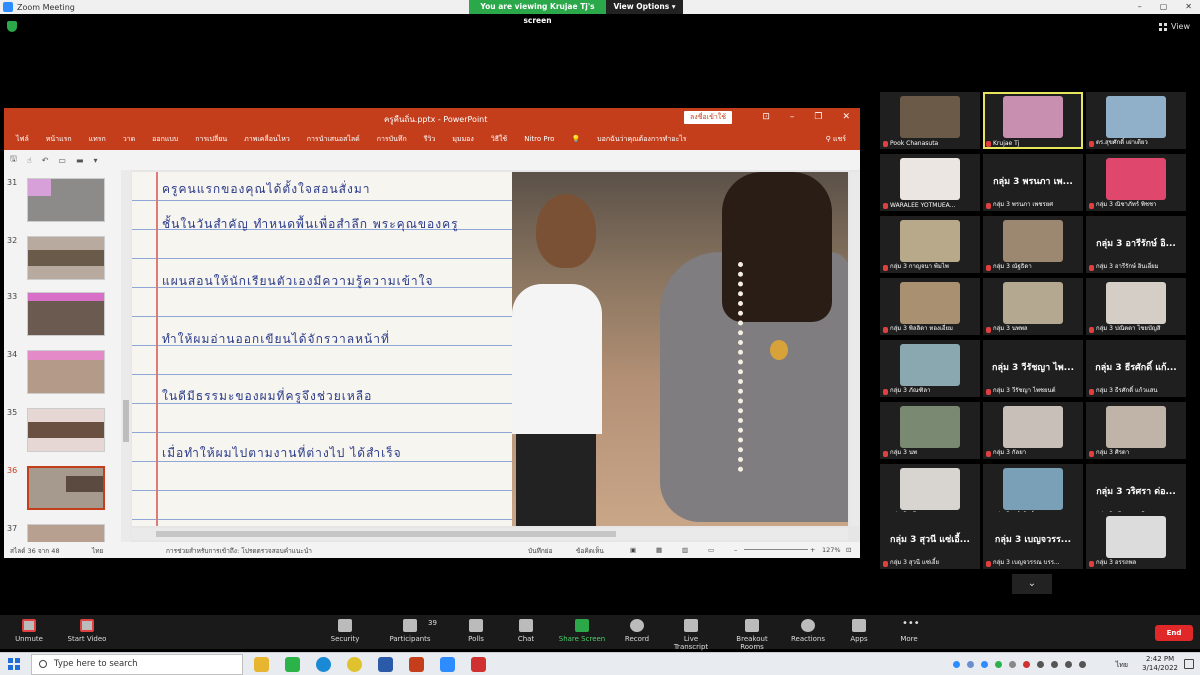 This screenshot has width=1200, height=675. I want to click on ribbon-tab: หน้าแรก, so click(59, 139).